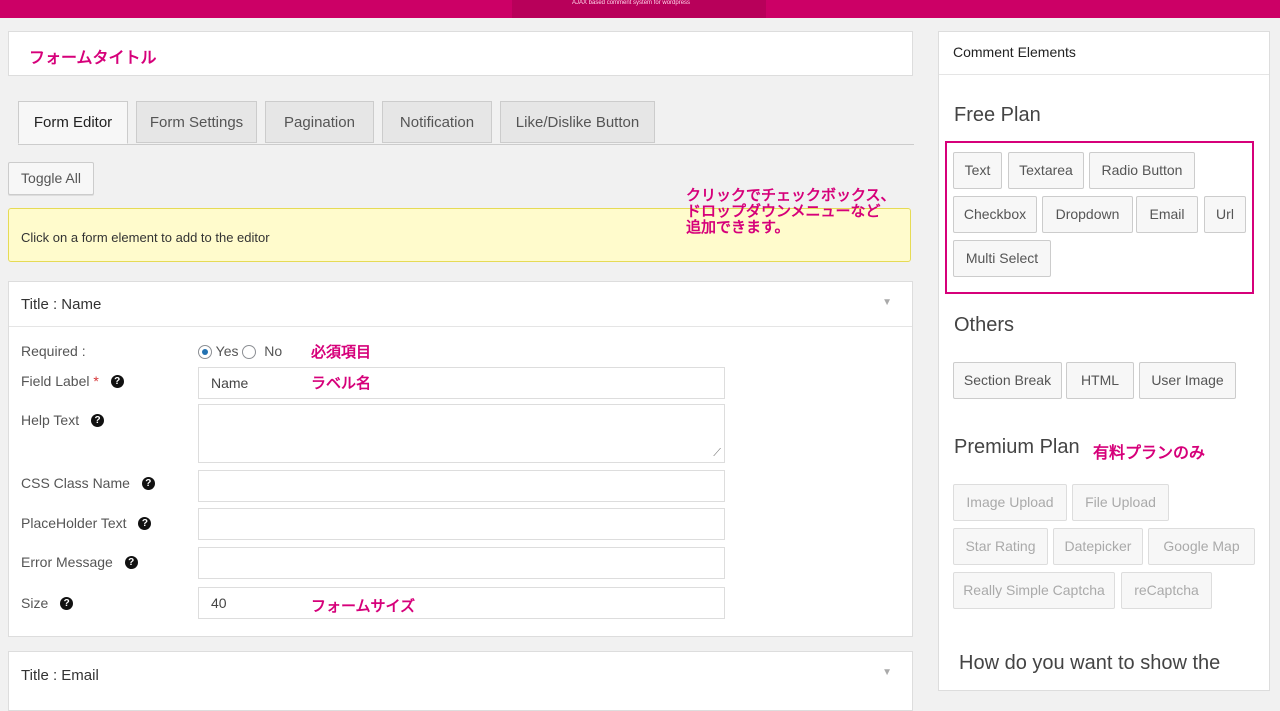  What do you see at coordinates (783, 211) in the screenshot?
I see `click-annotation-line-2: ドロップダウンメニューなど` at bounding box center [783, 211].